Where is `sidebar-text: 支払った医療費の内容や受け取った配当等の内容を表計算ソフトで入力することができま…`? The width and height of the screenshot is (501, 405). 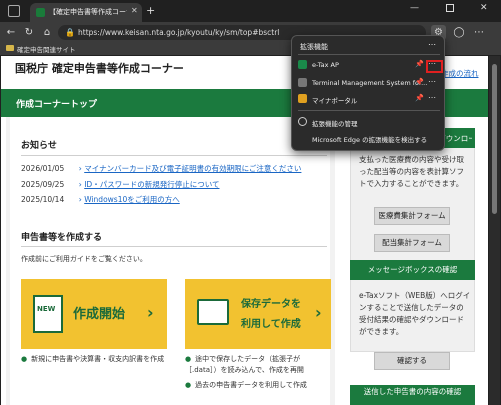 sidebar-text: 支払った医療費の内容や受け取った配当等の内容を表計算ソフトで入力することができま… is located at coordinates (411, 171).